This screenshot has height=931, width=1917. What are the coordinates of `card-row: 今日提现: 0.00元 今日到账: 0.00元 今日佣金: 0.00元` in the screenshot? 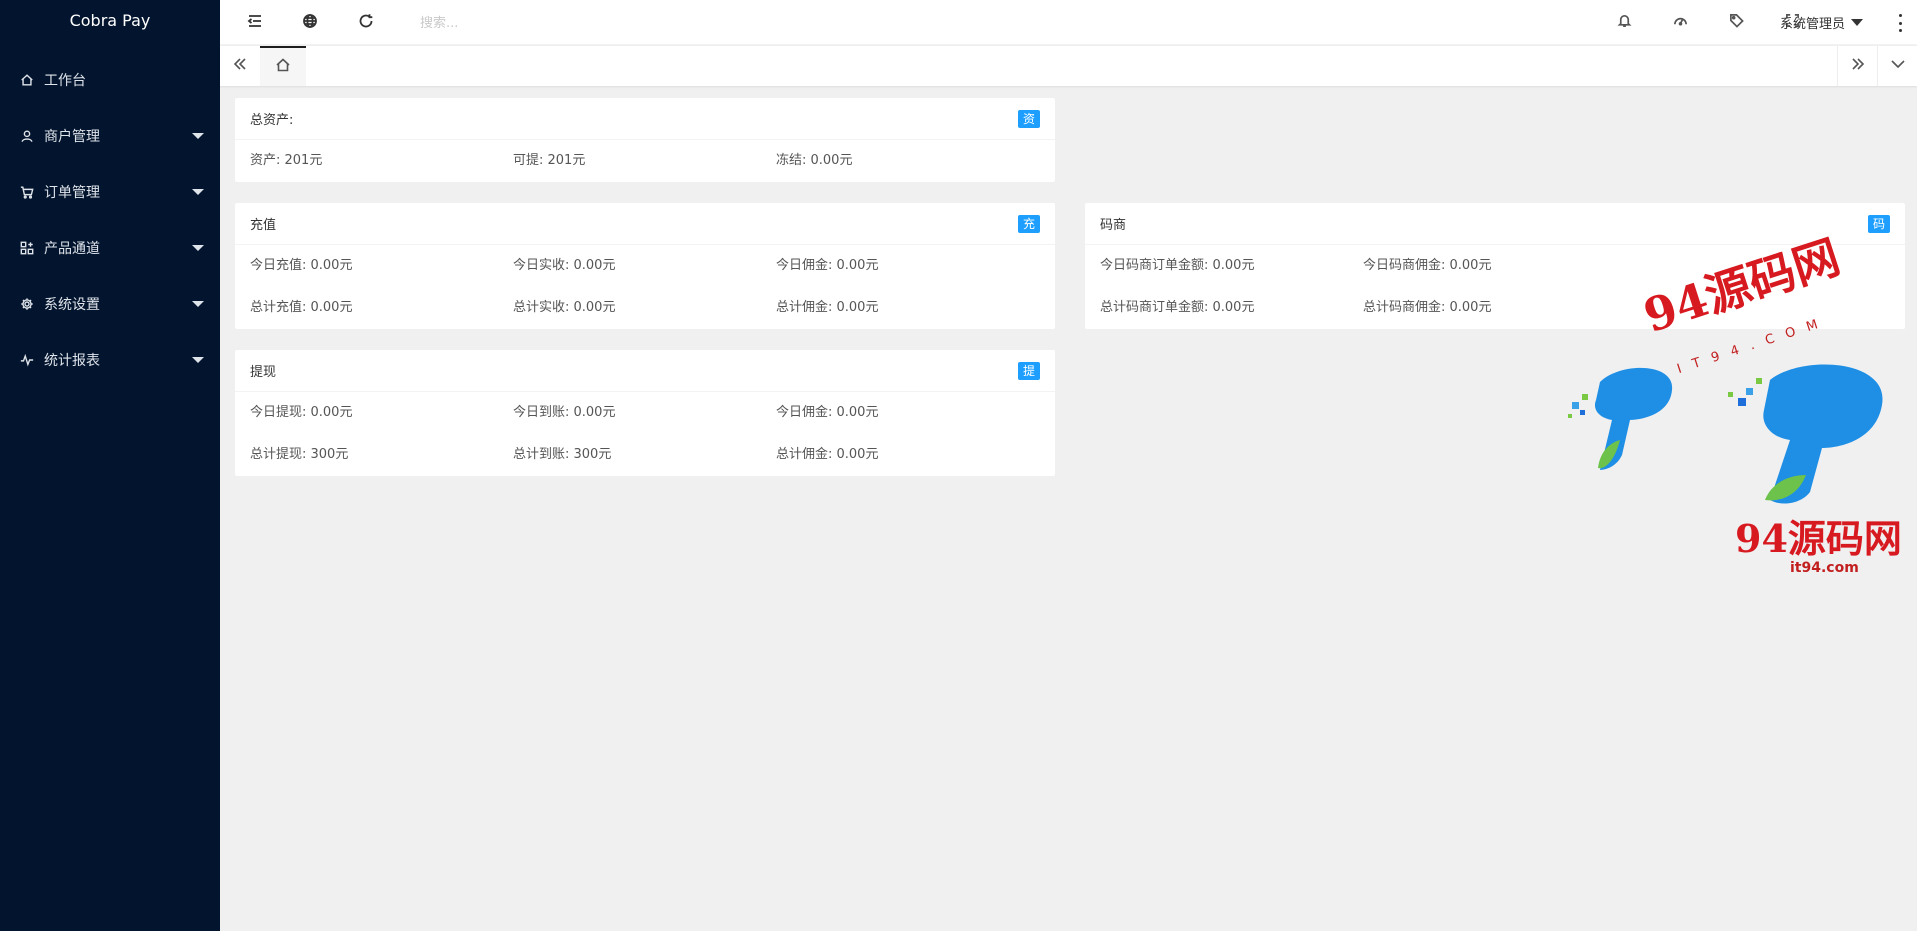 It's located at (645, 413).